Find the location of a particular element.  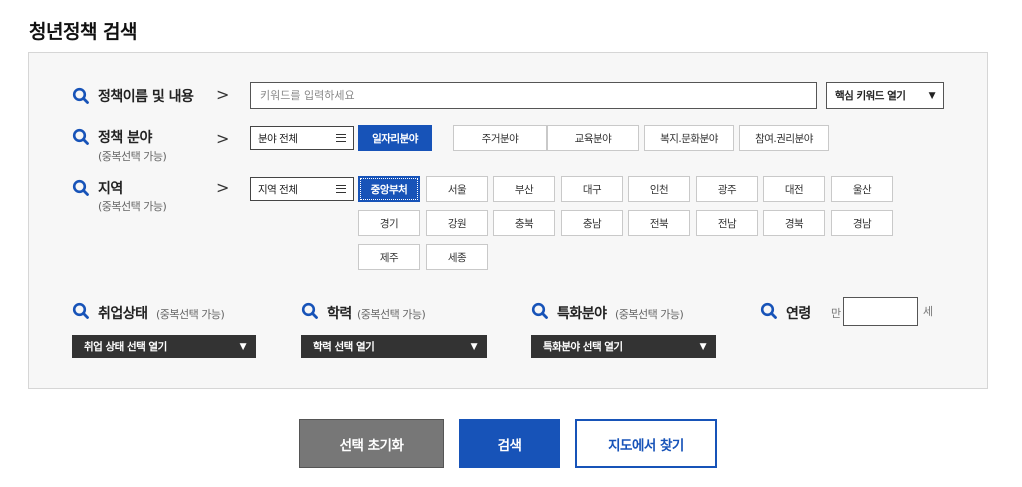

field-chip: 일자리분야 is located at coordinates (395, 138).